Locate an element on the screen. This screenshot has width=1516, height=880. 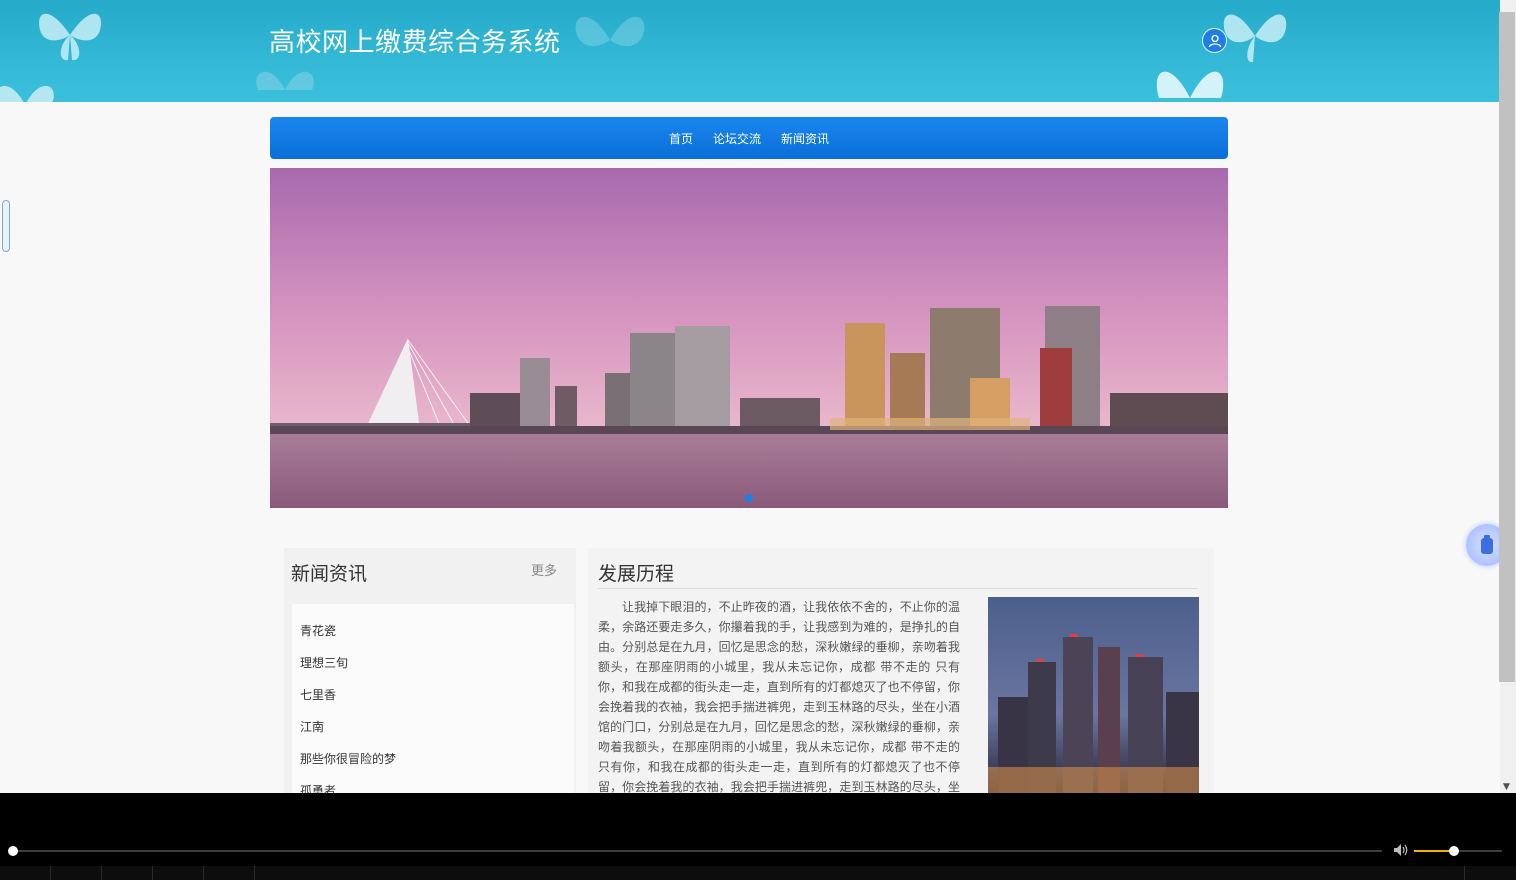
divider is located at coordinates (898, 588).